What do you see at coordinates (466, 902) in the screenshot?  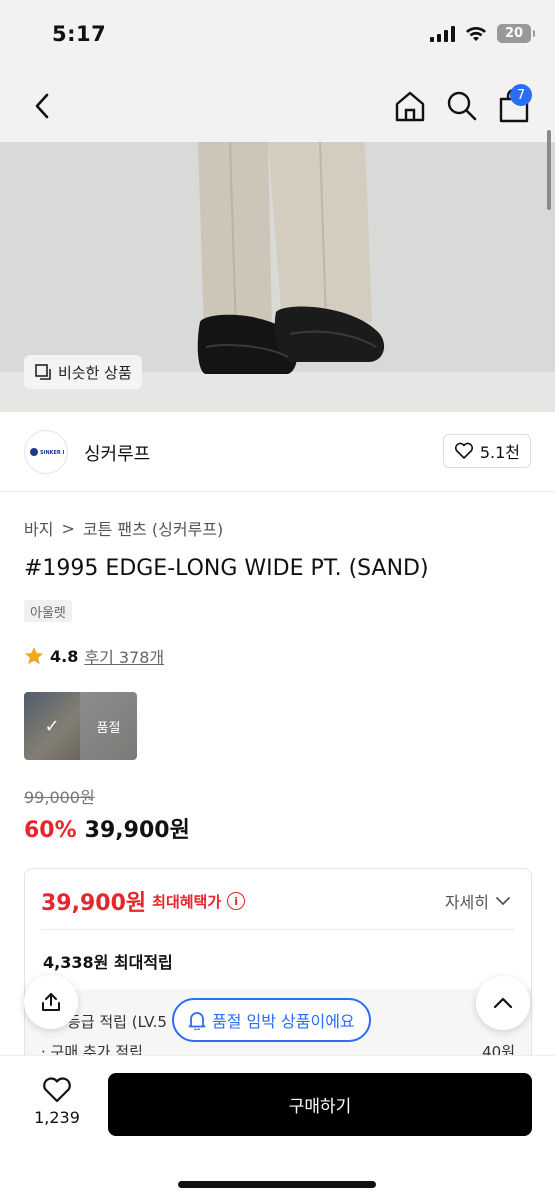 I see `detail-toggle-label: 자세히` at bounding box center [466, 902].